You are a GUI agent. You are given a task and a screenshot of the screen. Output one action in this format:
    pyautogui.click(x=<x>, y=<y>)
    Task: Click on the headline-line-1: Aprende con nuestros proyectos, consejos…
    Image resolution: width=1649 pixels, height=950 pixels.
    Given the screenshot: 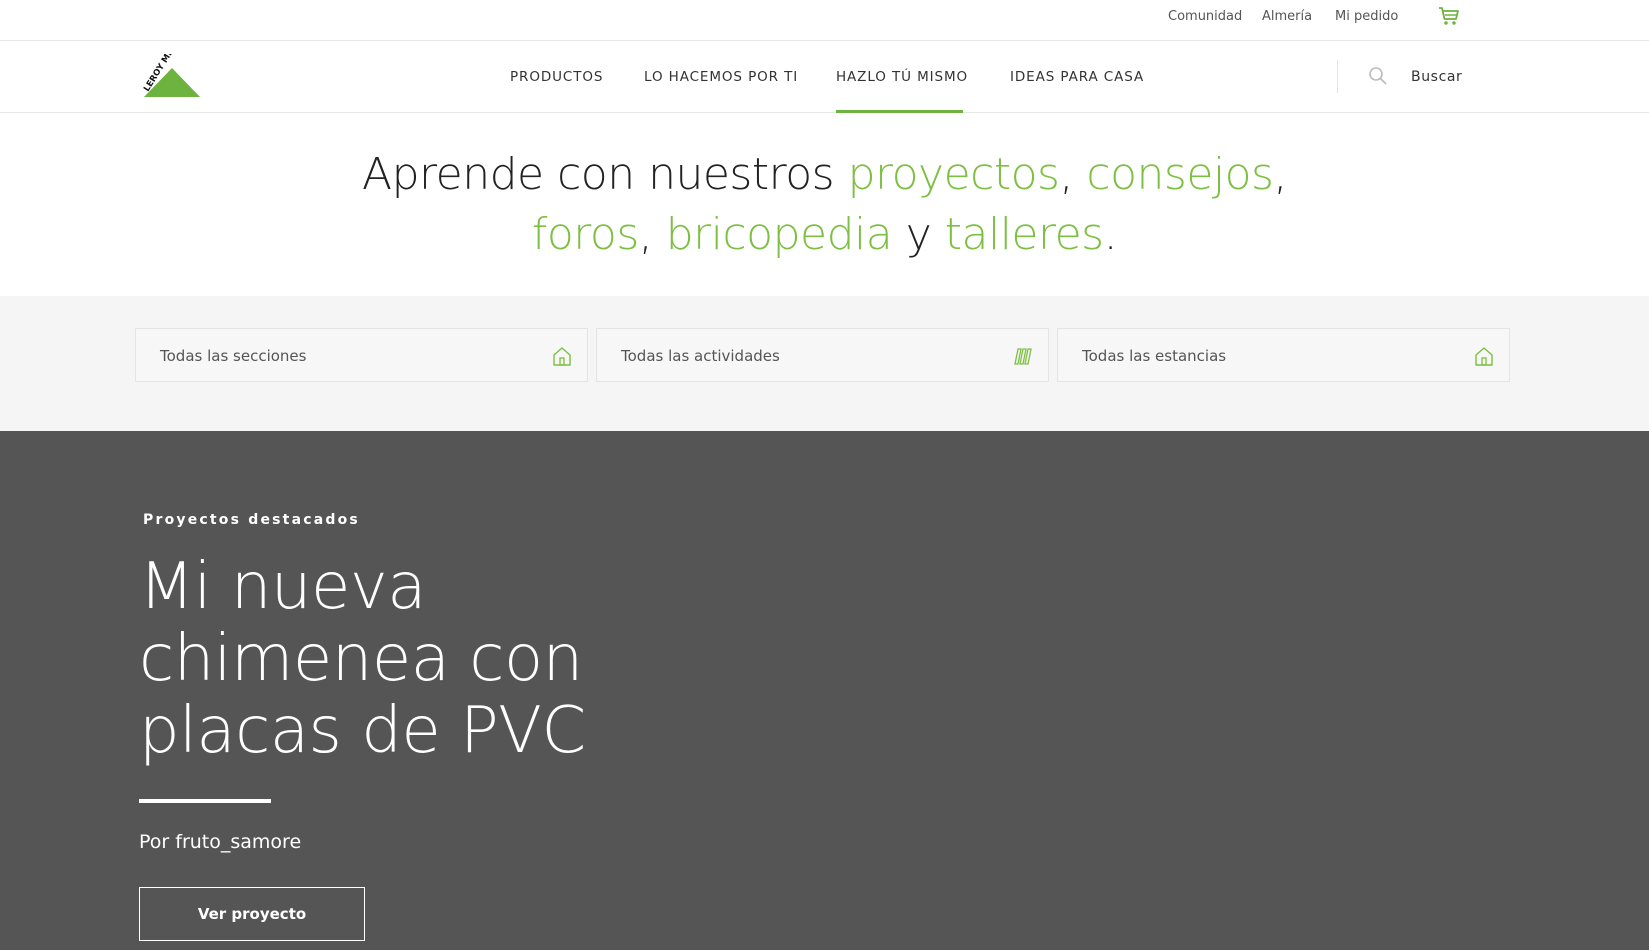 What is the action you would take?
    pyautogui.click(x=824, y=175)
    